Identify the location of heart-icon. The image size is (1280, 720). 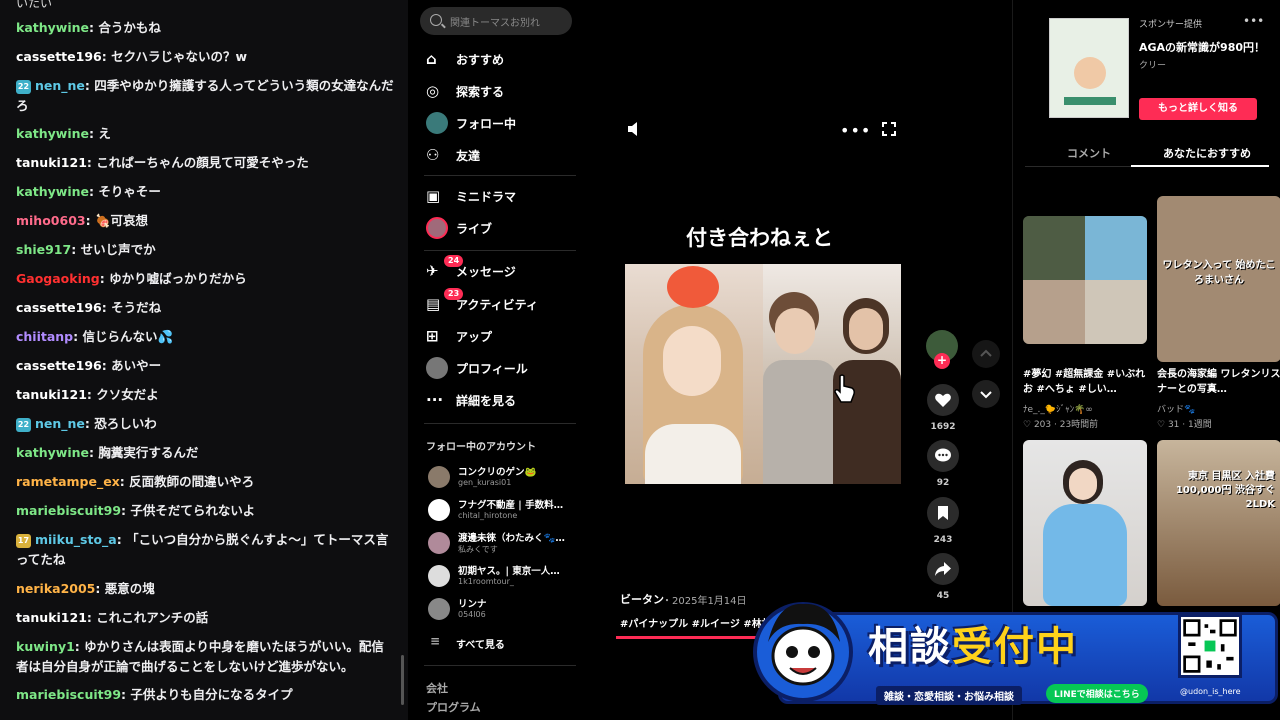
(943, 400).